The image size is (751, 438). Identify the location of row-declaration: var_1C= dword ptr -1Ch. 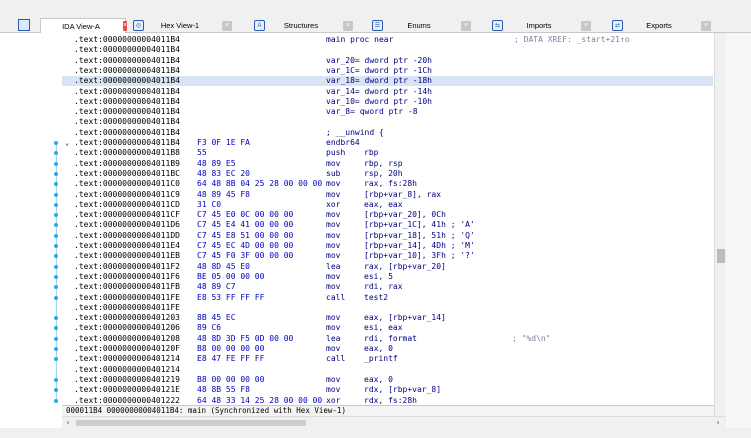
(379, 70).